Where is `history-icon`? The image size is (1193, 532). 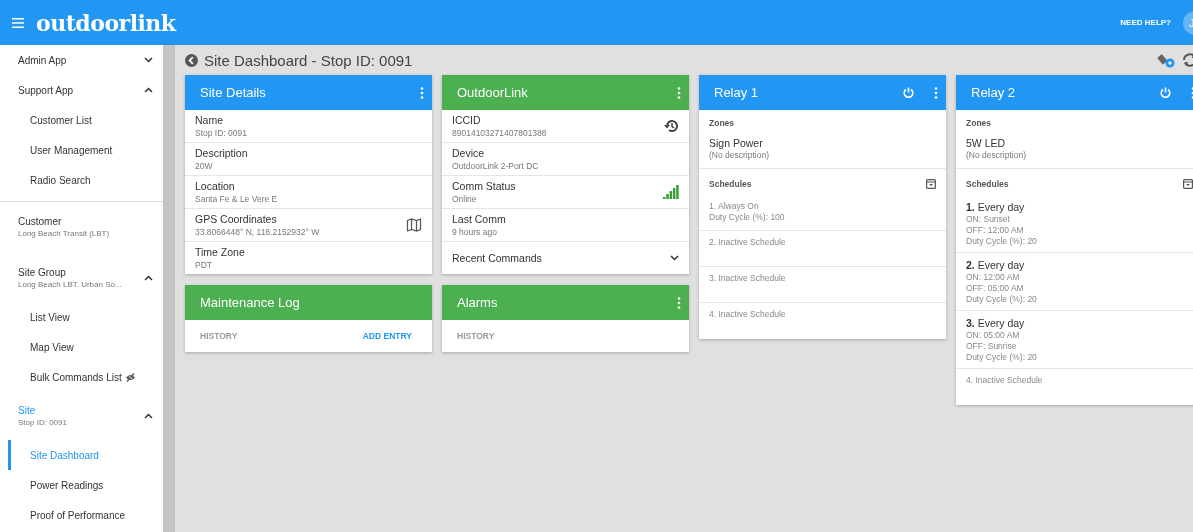
history-icon is located at coordinates (671, 126).